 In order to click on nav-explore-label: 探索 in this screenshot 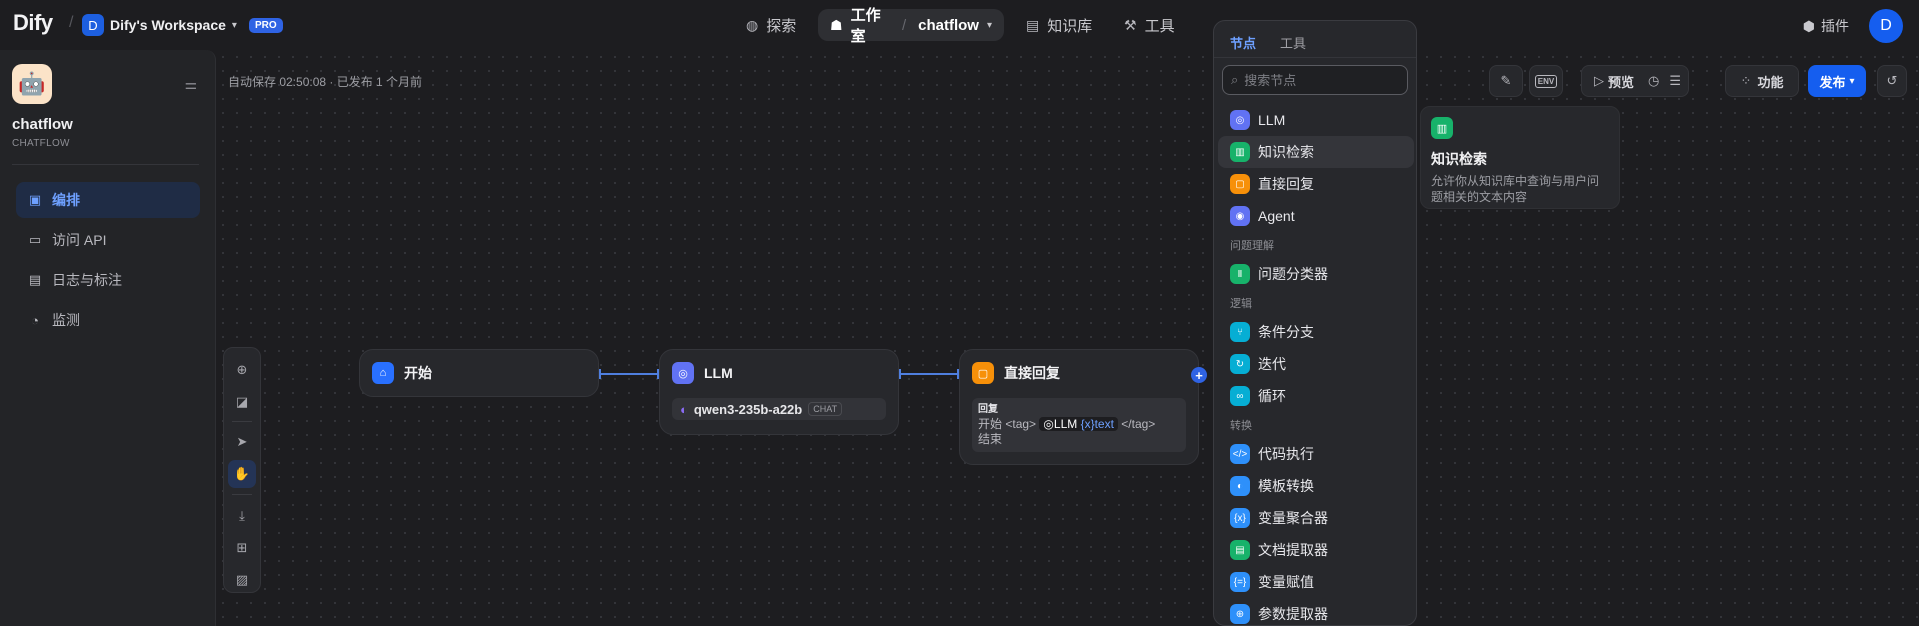, I will do `click(781, 26)`.